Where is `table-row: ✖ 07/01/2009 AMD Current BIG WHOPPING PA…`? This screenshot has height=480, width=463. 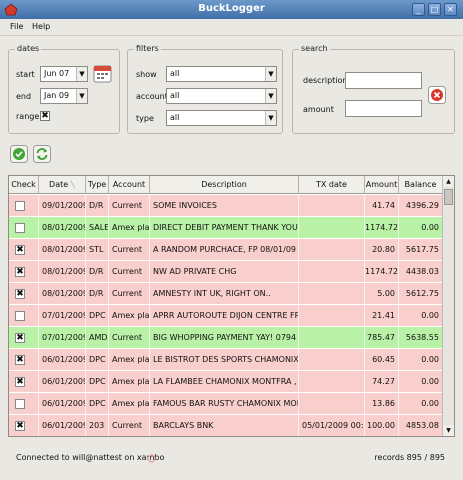
table-row: ✖ 07/01/2009 AMD Current BIG WHOPPING PA… is located at coordinates (226, 338).